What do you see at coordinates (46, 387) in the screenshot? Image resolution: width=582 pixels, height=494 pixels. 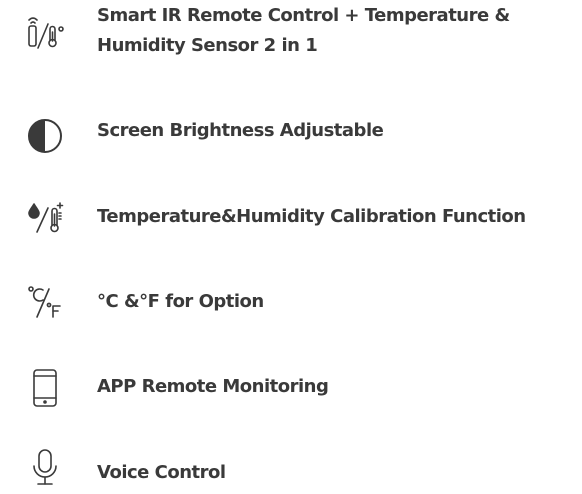 I see `smartphone-icon` at bounding box center [46, 387].